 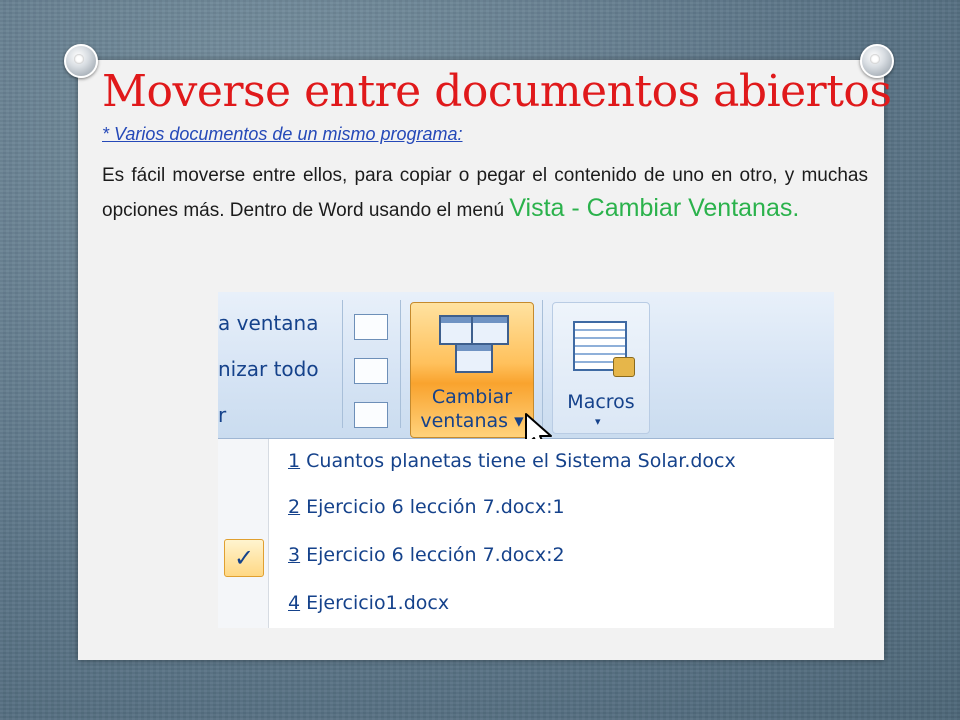 I want to click on menu-item-window-4: 4 Ejercicio1.docx, so click(x=368, y=603).